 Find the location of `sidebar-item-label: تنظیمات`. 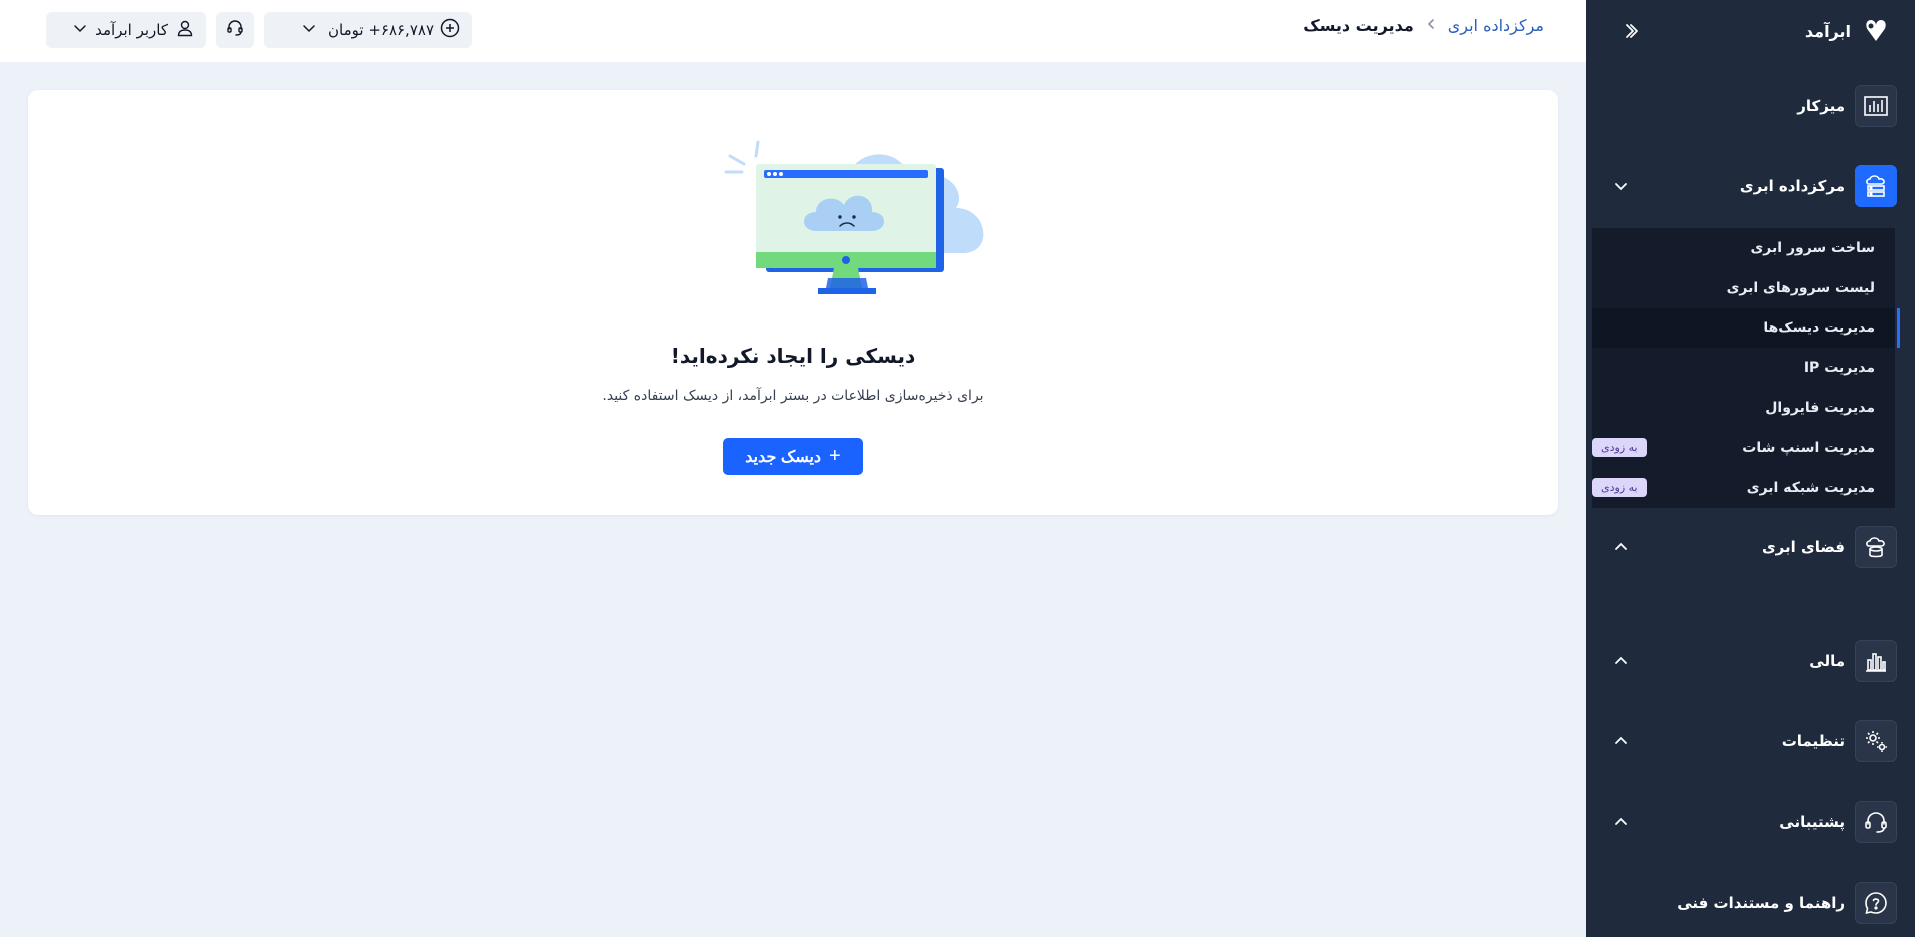

sidebar-item-label: تنظیمات is located at coordinates (1813, 741).